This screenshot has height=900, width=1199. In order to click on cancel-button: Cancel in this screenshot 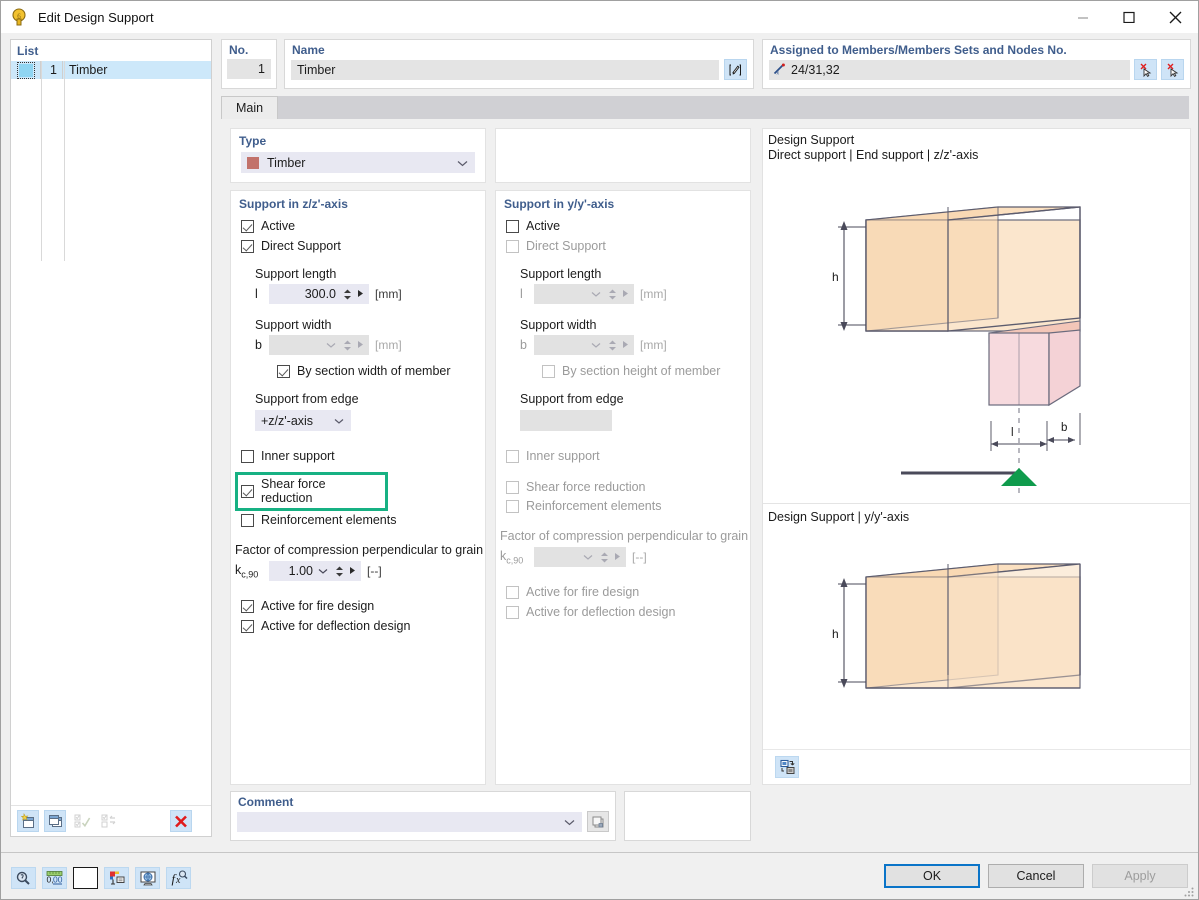, I will do `click(1036, 876)`.